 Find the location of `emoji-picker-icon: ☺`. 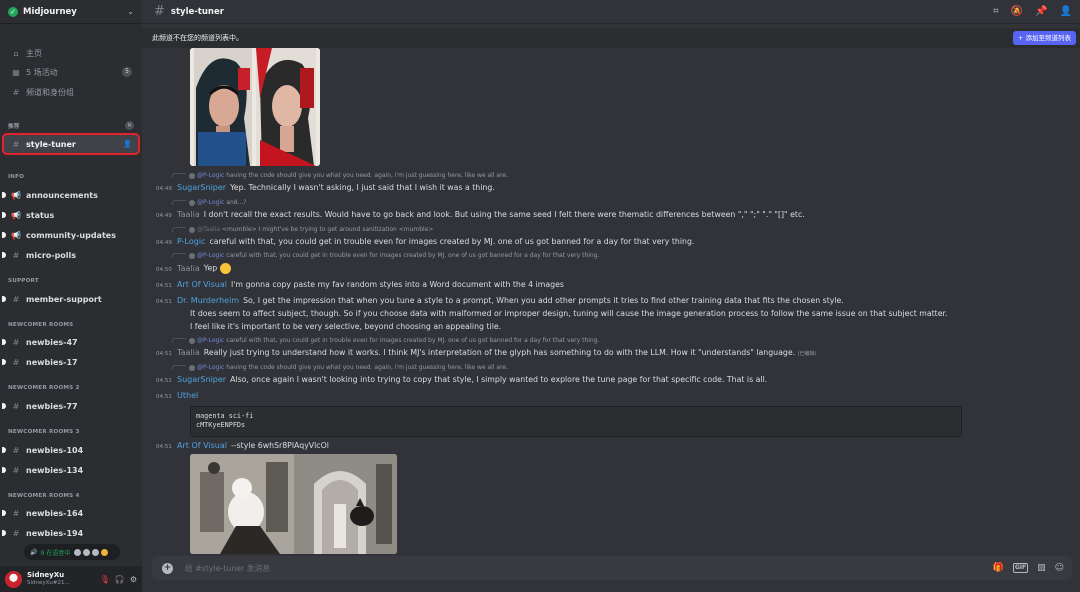

emoji-picker-icon: ☺ is located at coordinates (1059, 568).